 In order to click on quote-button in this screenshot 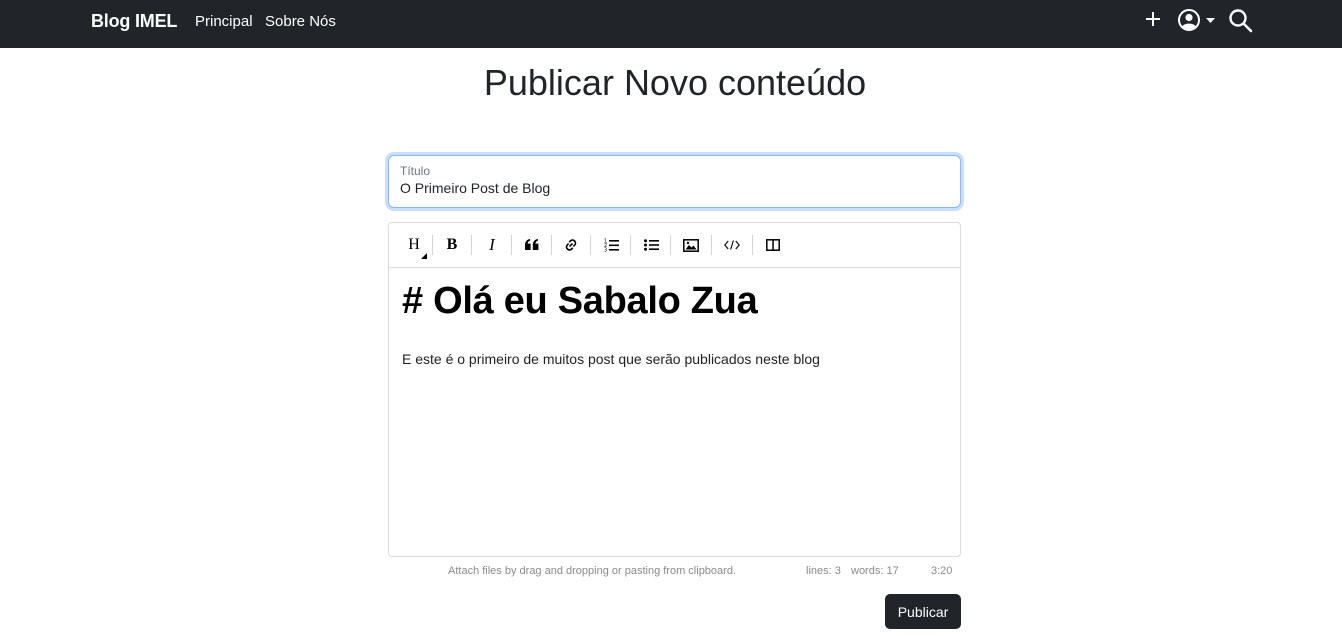, I will do `click(532, 245)`.